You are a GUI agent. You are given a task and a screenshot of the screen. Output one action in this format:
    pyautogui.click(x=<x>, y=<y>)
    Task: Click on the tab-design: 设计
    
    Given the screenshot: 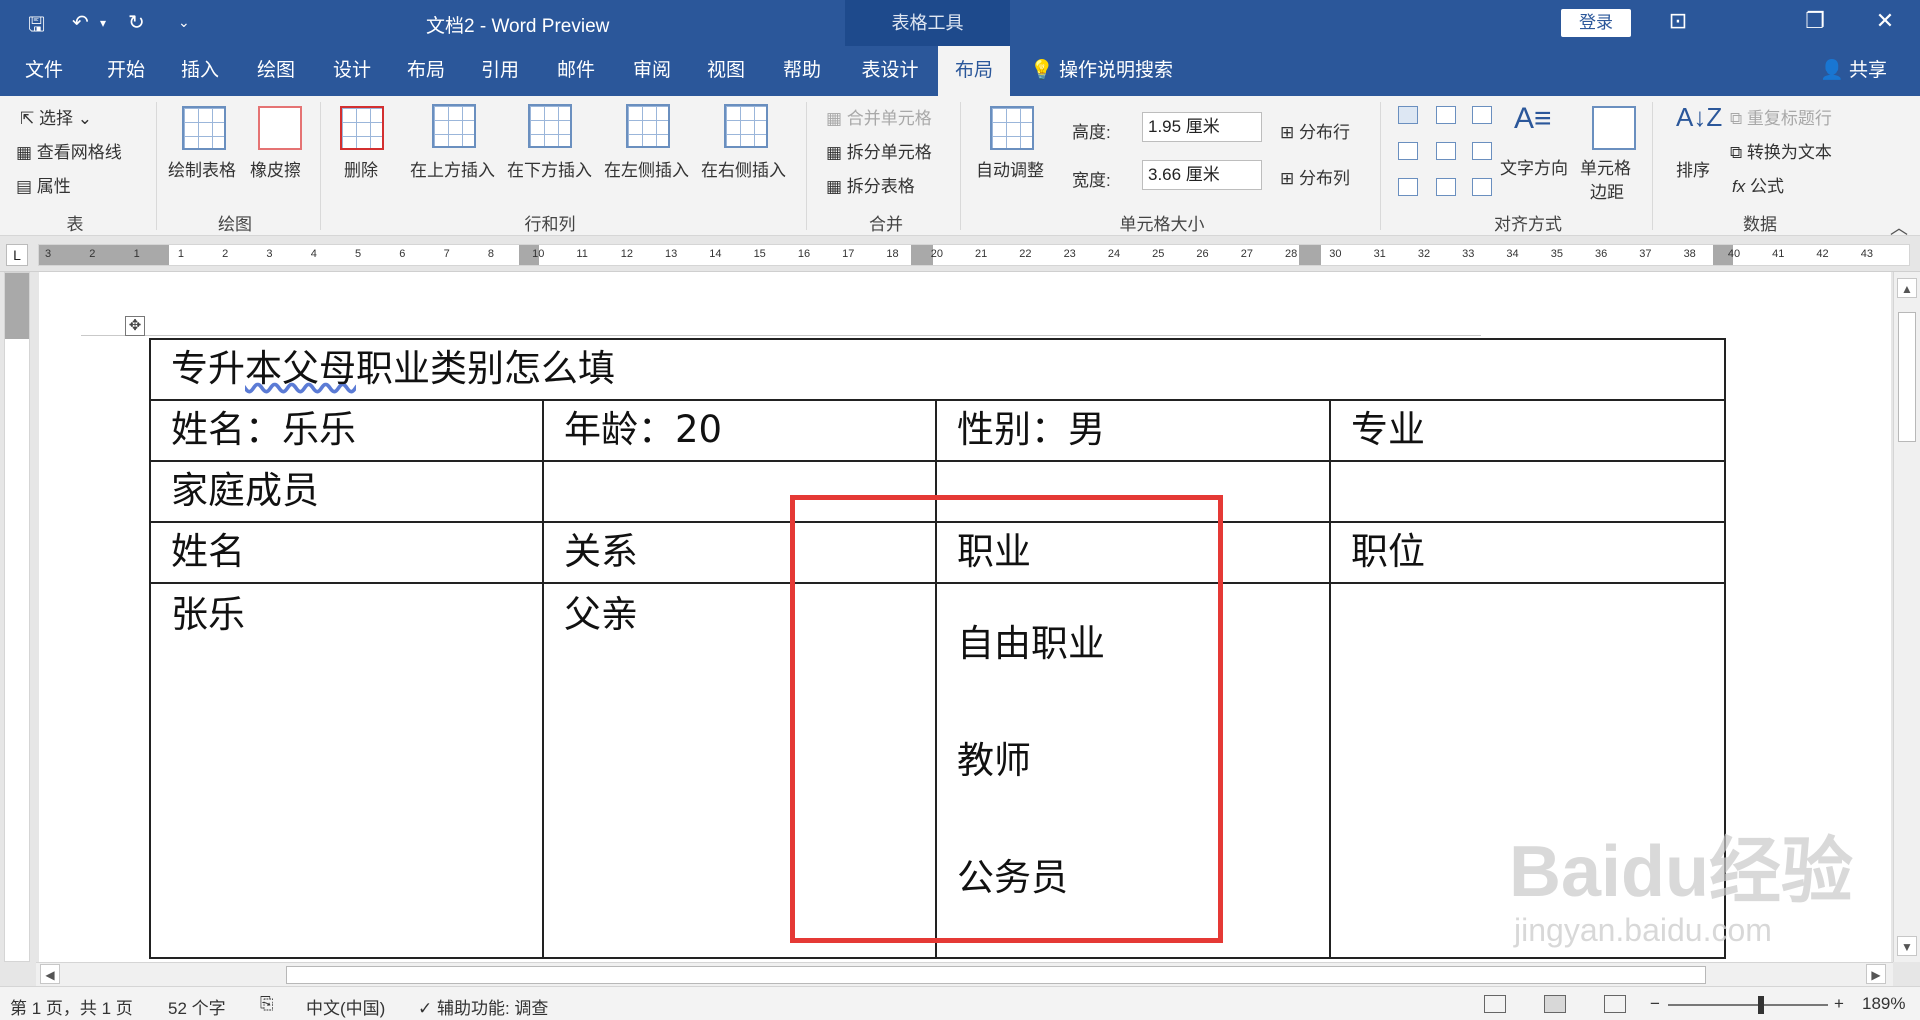 What is the action you would take?
    pyautogui.click(x=352, y=71)
    